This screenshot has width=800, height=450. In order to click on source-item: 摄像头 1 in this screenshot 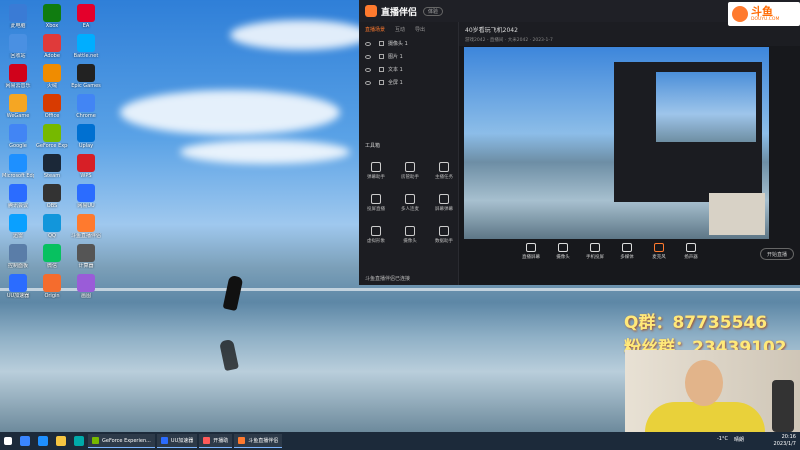, I will do `click(408, 43)`.